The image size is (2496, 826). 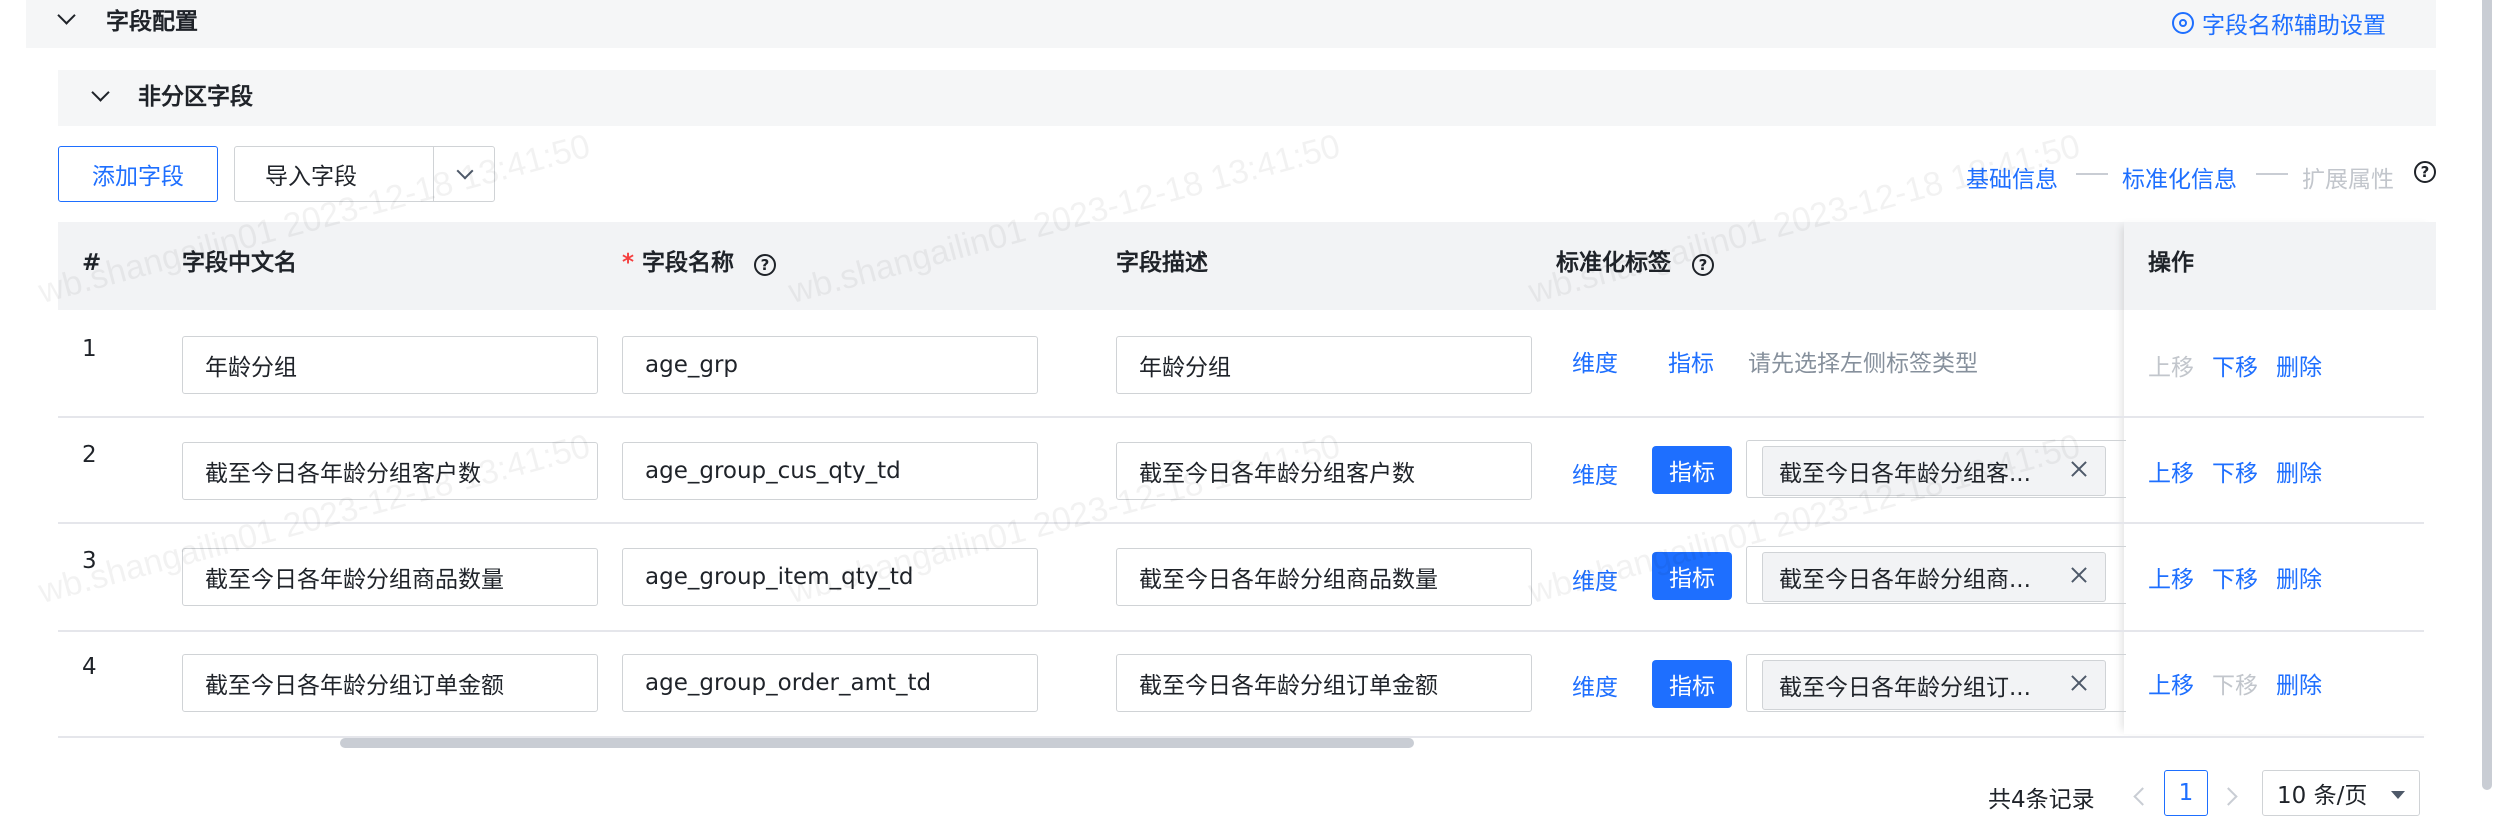 I want to click on field-name-input: age_grp, so click(x=830, y=365).